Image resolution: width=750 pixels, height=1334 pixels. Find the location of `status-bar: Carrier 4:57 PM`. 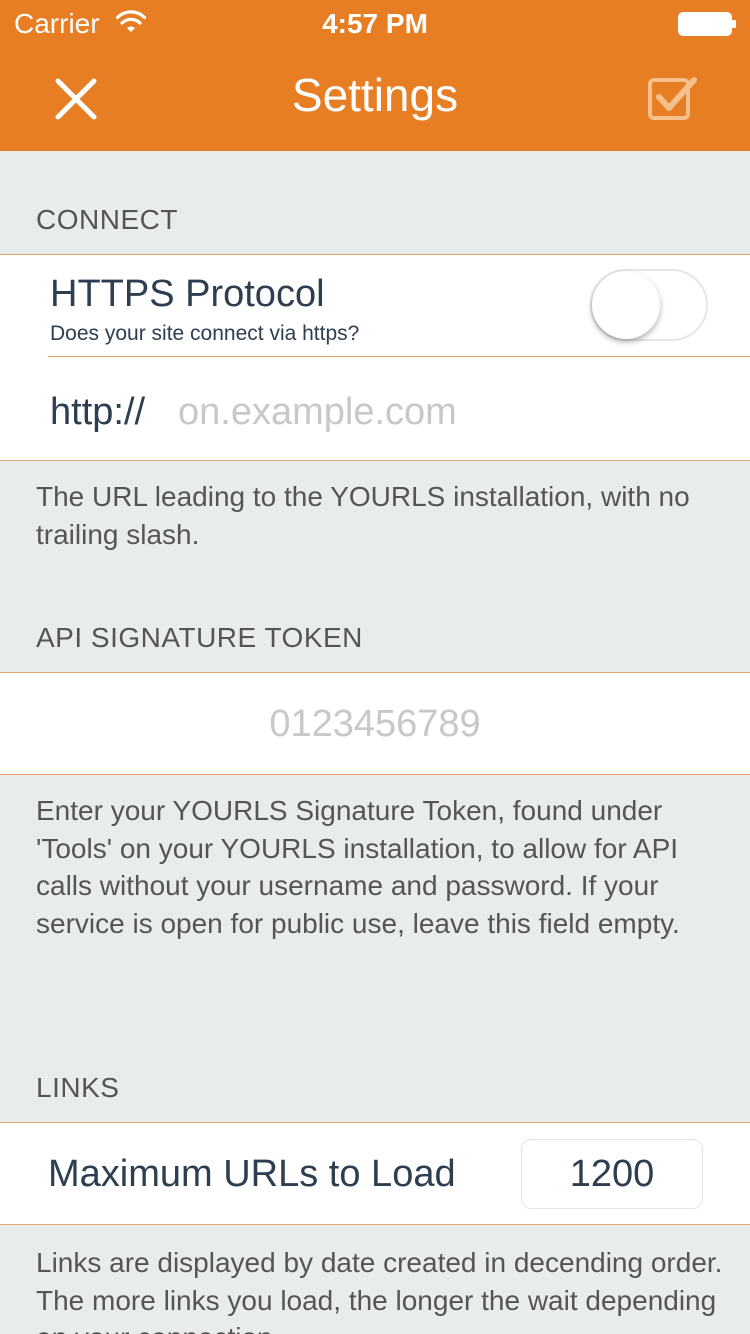

status-bar: Carrier 4:57 PM is located at coordinates (375, 24).